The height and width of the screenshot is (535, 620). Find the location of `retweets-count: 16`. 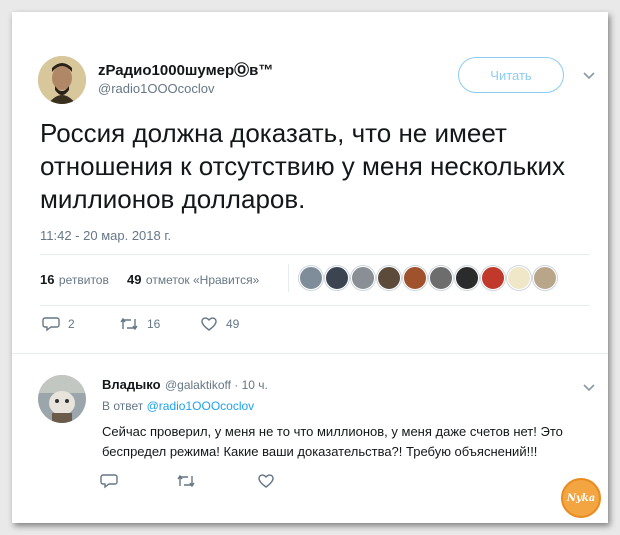

retweets-count: 16 is located at coordinates (47, 279).